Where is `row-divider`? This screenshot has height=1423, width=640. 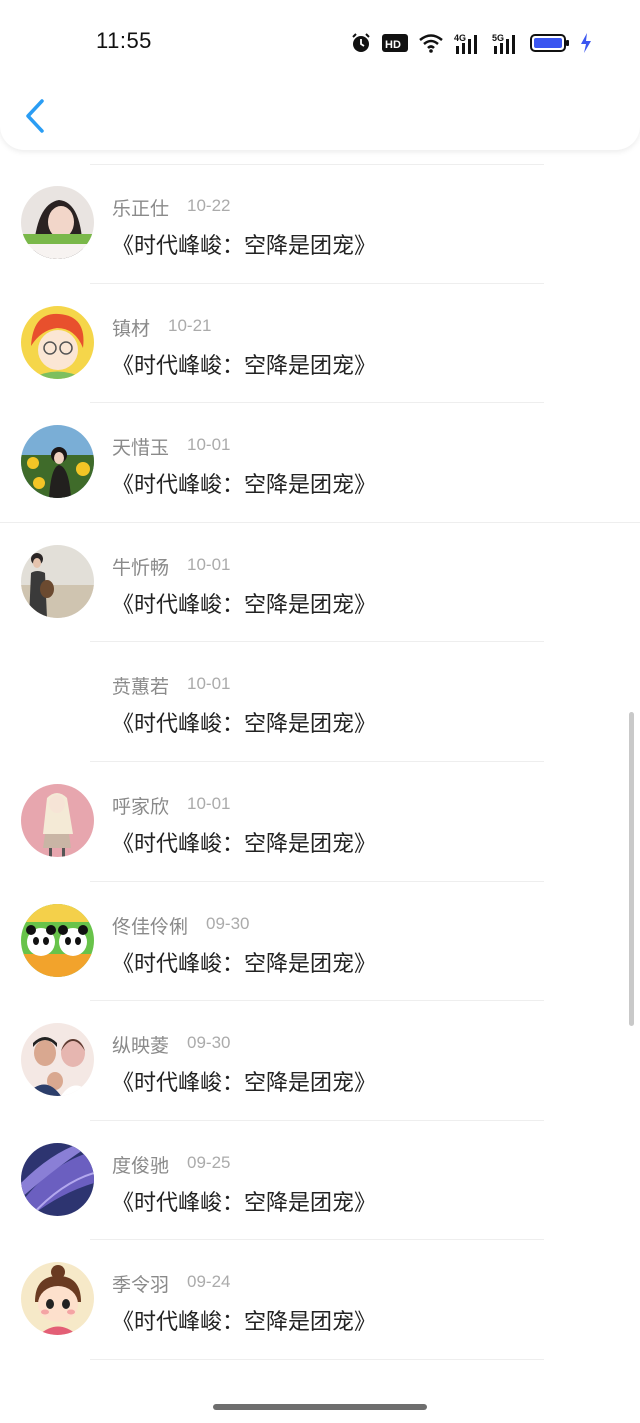
row-divider is located at coordinates (317, 1359).